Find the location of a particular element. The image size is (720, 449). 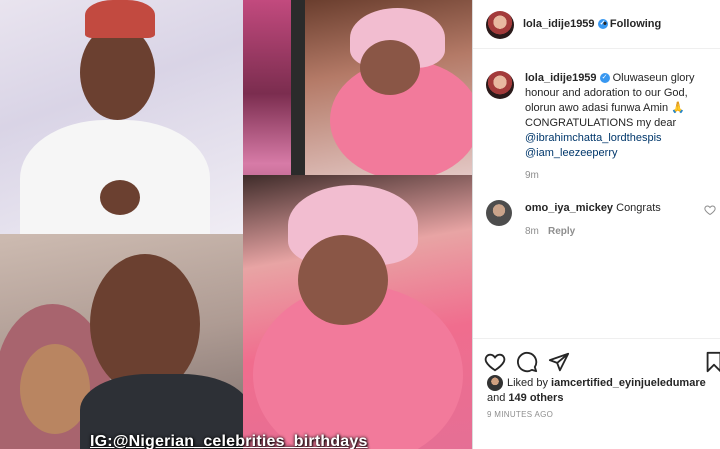

post-header: lola_idije1959 ✓ • Following is located at coordinates (596, 24).